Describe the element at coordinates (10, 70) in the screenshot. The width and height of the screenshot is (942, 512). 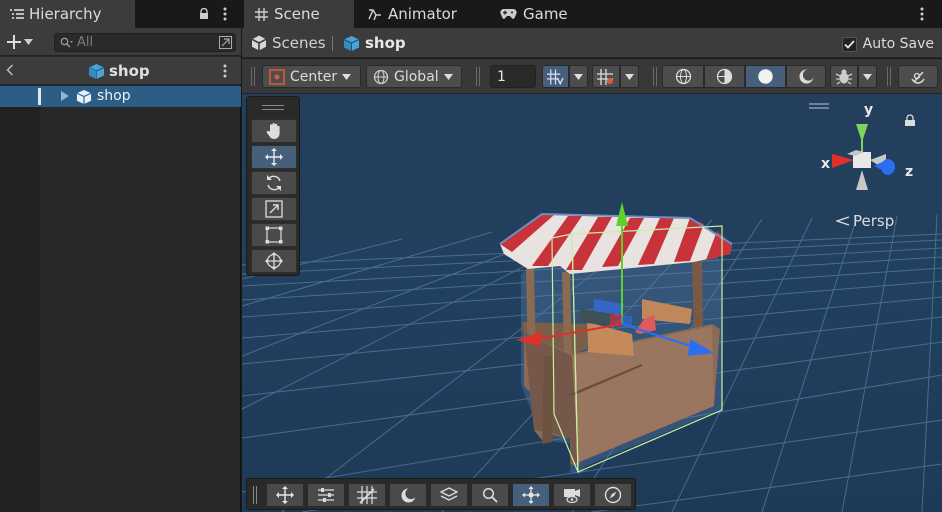
I see `back-chevron-icon` at that location.